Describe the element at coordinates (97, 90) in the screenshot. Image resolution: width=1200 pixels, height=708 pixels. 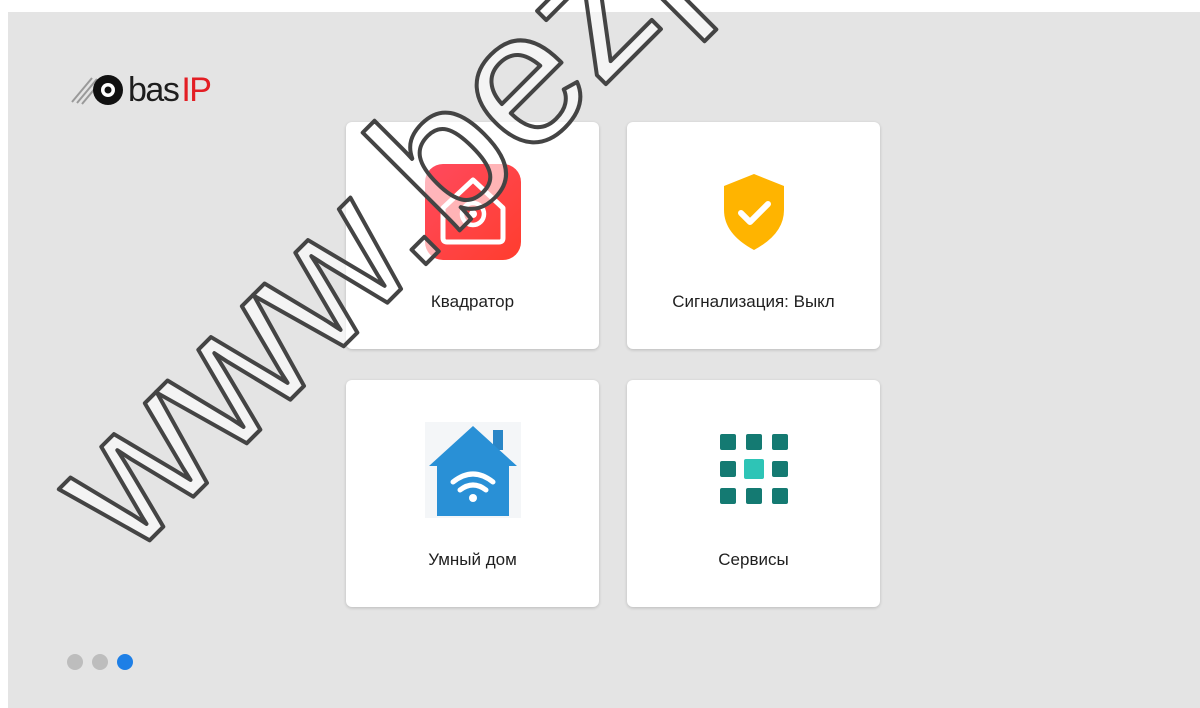
I see `logo-mark-icon` at that location.